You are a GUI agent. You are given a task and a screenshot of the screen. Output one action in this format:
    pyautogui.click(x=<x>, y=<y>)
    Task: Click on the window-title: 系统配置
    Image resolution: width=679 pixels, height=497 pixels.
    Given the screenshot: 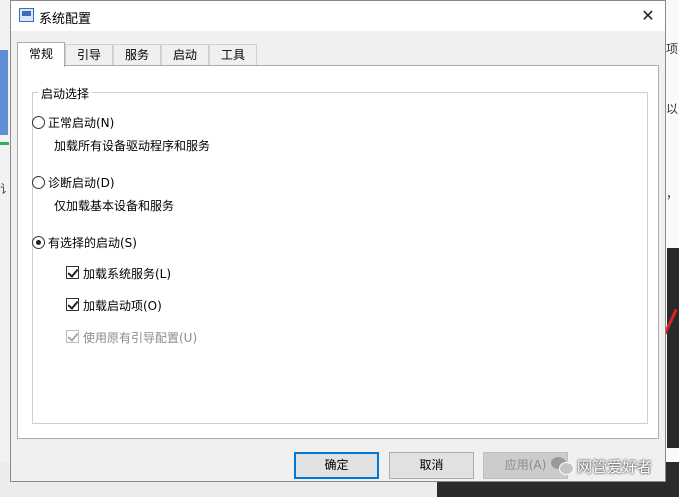 What is the action you would take?
    pyautogui.click(x=65, y=19)
    